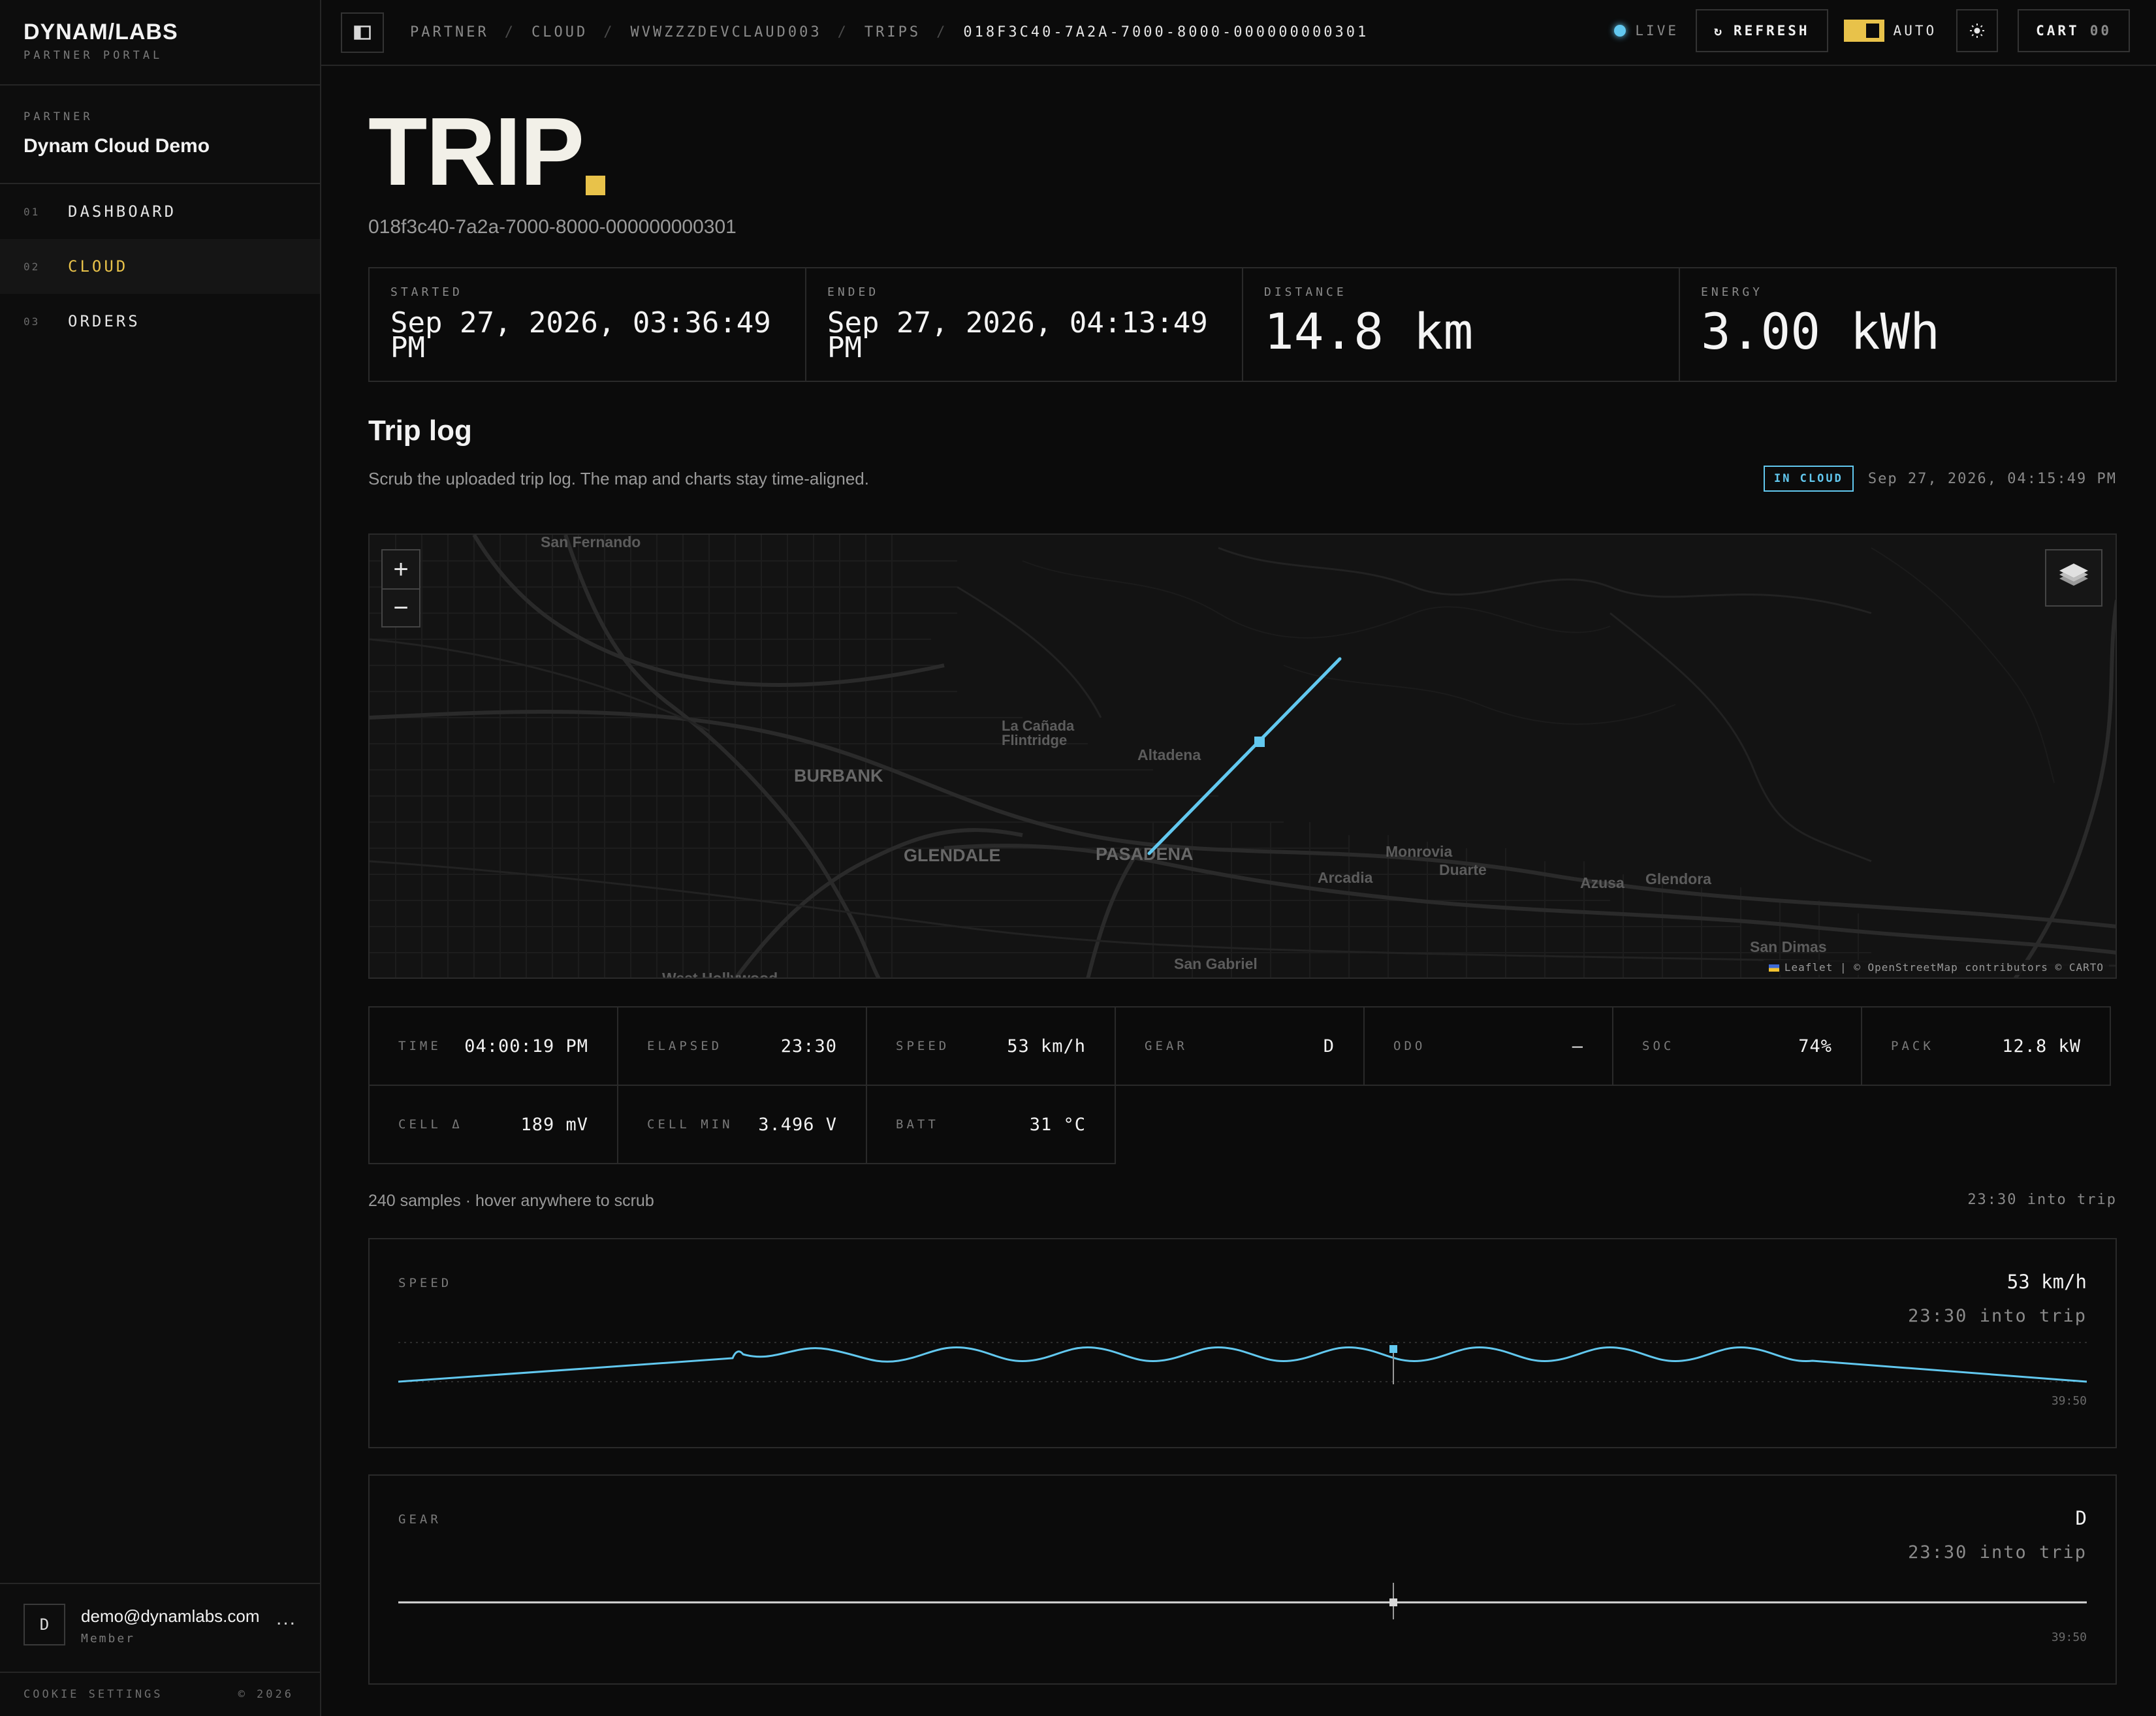 This screenshot has width=2156, height=1716. What do you see at coordinates (580, 335) in the screenshot?
I see `stat-value: Sep 27, 2026, 03:36:49 PM` at bounding box center [580, 335].